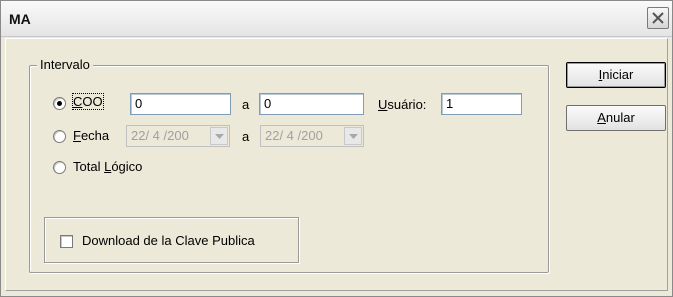  What do you see at coordinates (66, 241) in the screenshot?
I see `download-checkbox` at bounding box center [66, 241].